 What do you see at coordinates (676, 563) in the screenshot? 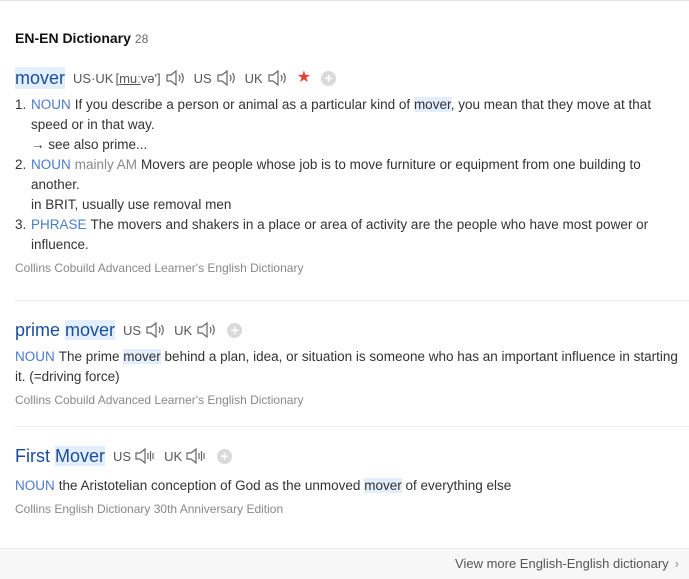
I see `chevron-right-icon: ›` at bounding box center [676, 563].